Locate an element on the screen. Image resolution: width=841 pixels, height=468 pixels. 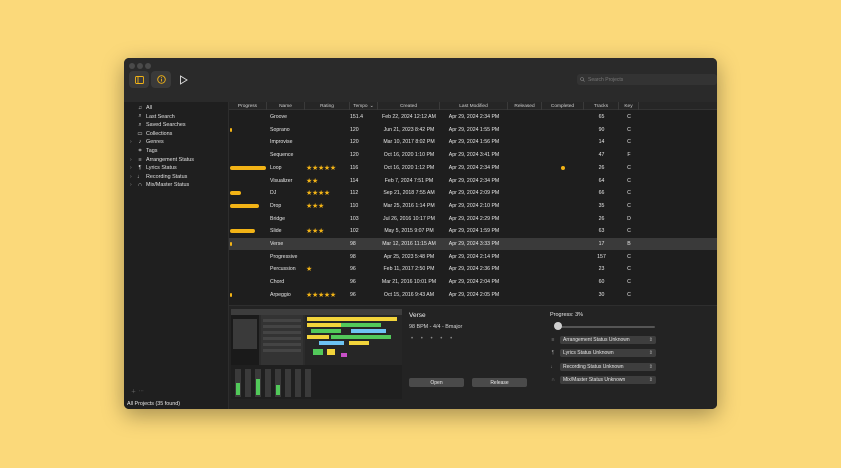
column-header-label: Progress is located at coordinates (247, 106).